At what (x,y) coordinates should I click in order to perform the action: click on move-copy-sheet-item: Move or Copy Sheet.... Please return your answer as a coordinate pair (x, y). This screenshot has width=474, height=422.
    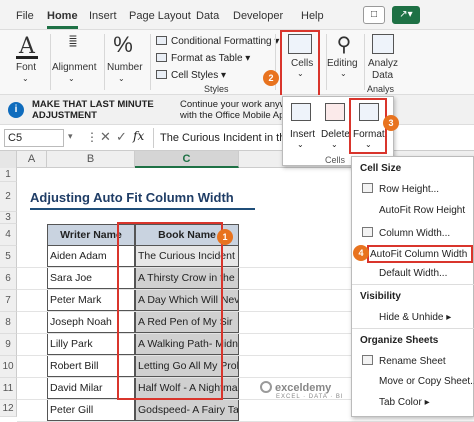
    Looking at the image, I should click on (426, 381).